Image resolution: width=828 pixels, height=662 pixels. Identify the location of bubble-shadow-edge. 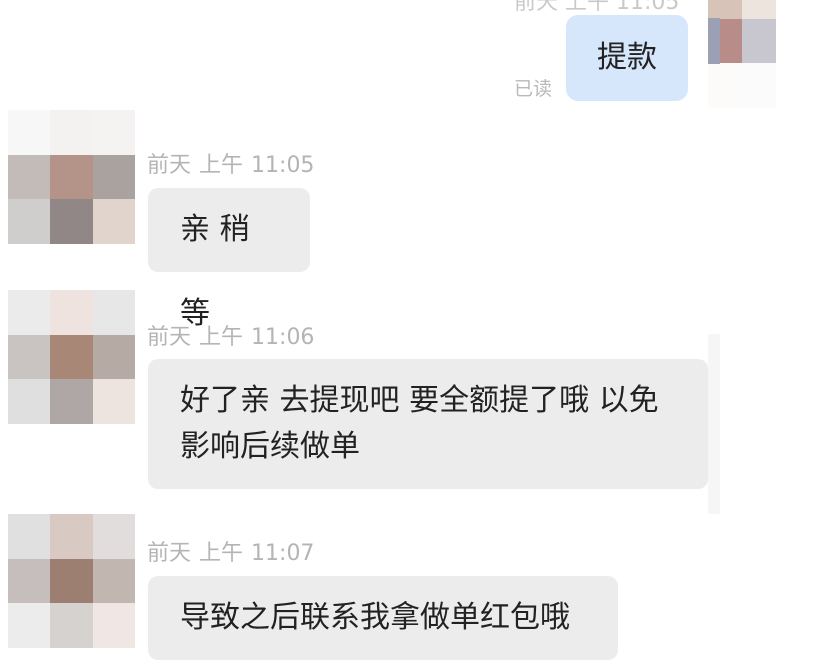
(714, 424).